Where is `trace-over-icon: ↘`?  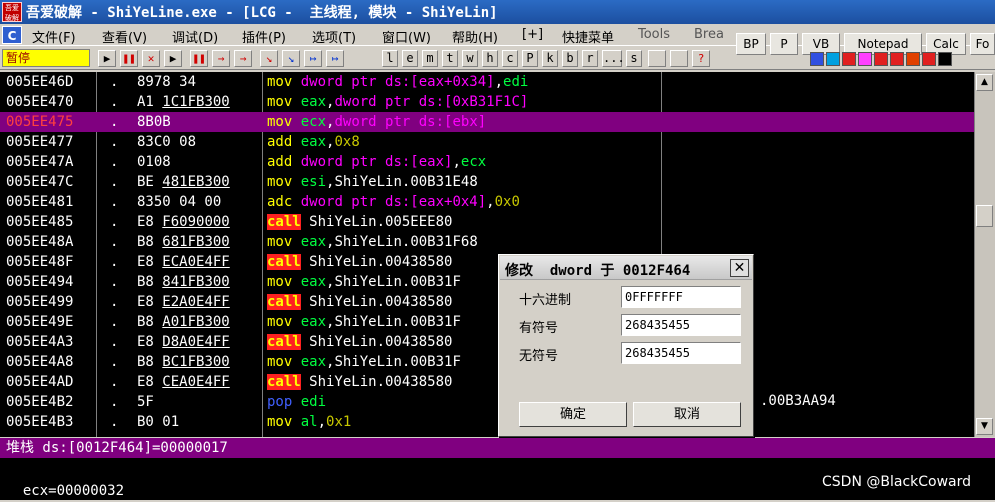
trace-over-icon: ↘ is located at coordinates (269, 58).